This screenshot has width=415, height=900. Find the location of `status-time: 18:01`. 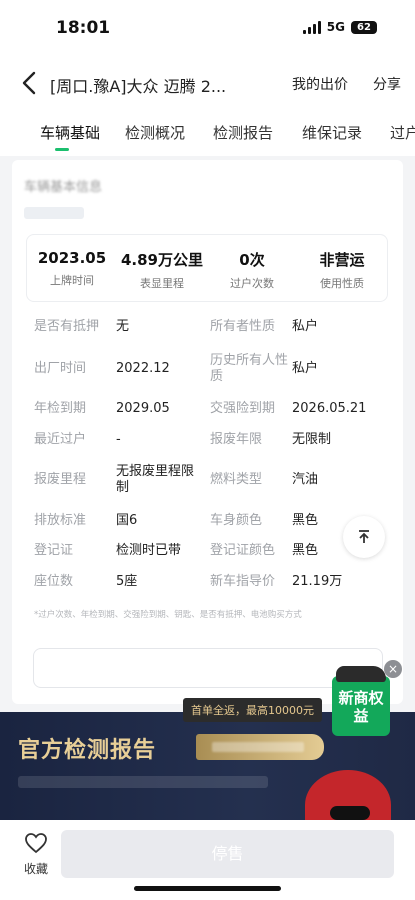

status-time: 18:01 is located at coordinates (83, 28).